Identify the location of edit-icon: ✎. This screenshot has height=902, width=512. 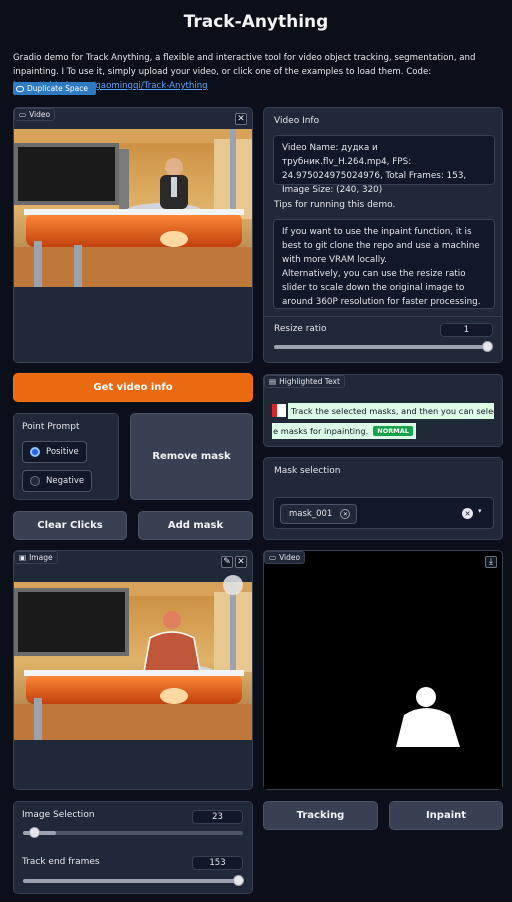
(227, 562).